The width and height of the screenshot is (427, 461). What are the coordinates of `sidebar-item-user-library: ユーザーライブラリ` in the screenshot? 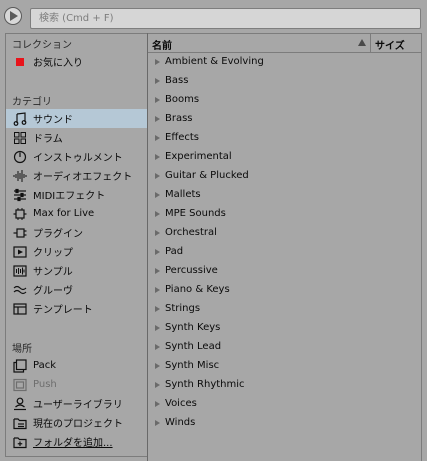 It's located at (77, 403).